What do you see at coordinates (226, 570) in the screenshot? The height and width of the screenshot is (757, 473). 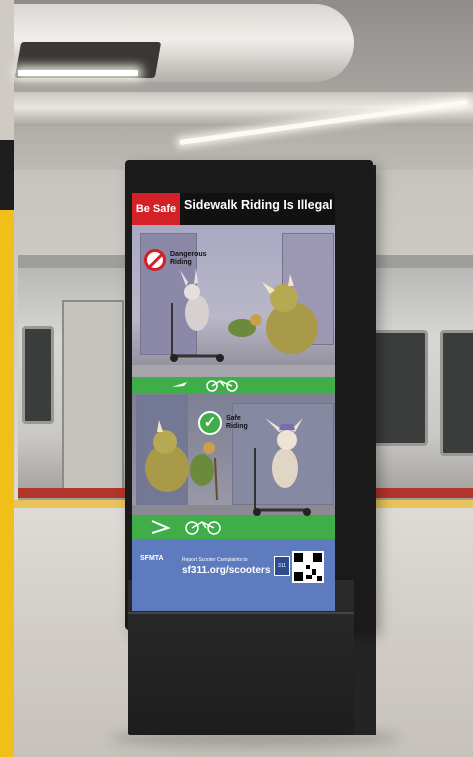 I see `report-url: sf311.org/scooters` at bounding box center [226, 570].